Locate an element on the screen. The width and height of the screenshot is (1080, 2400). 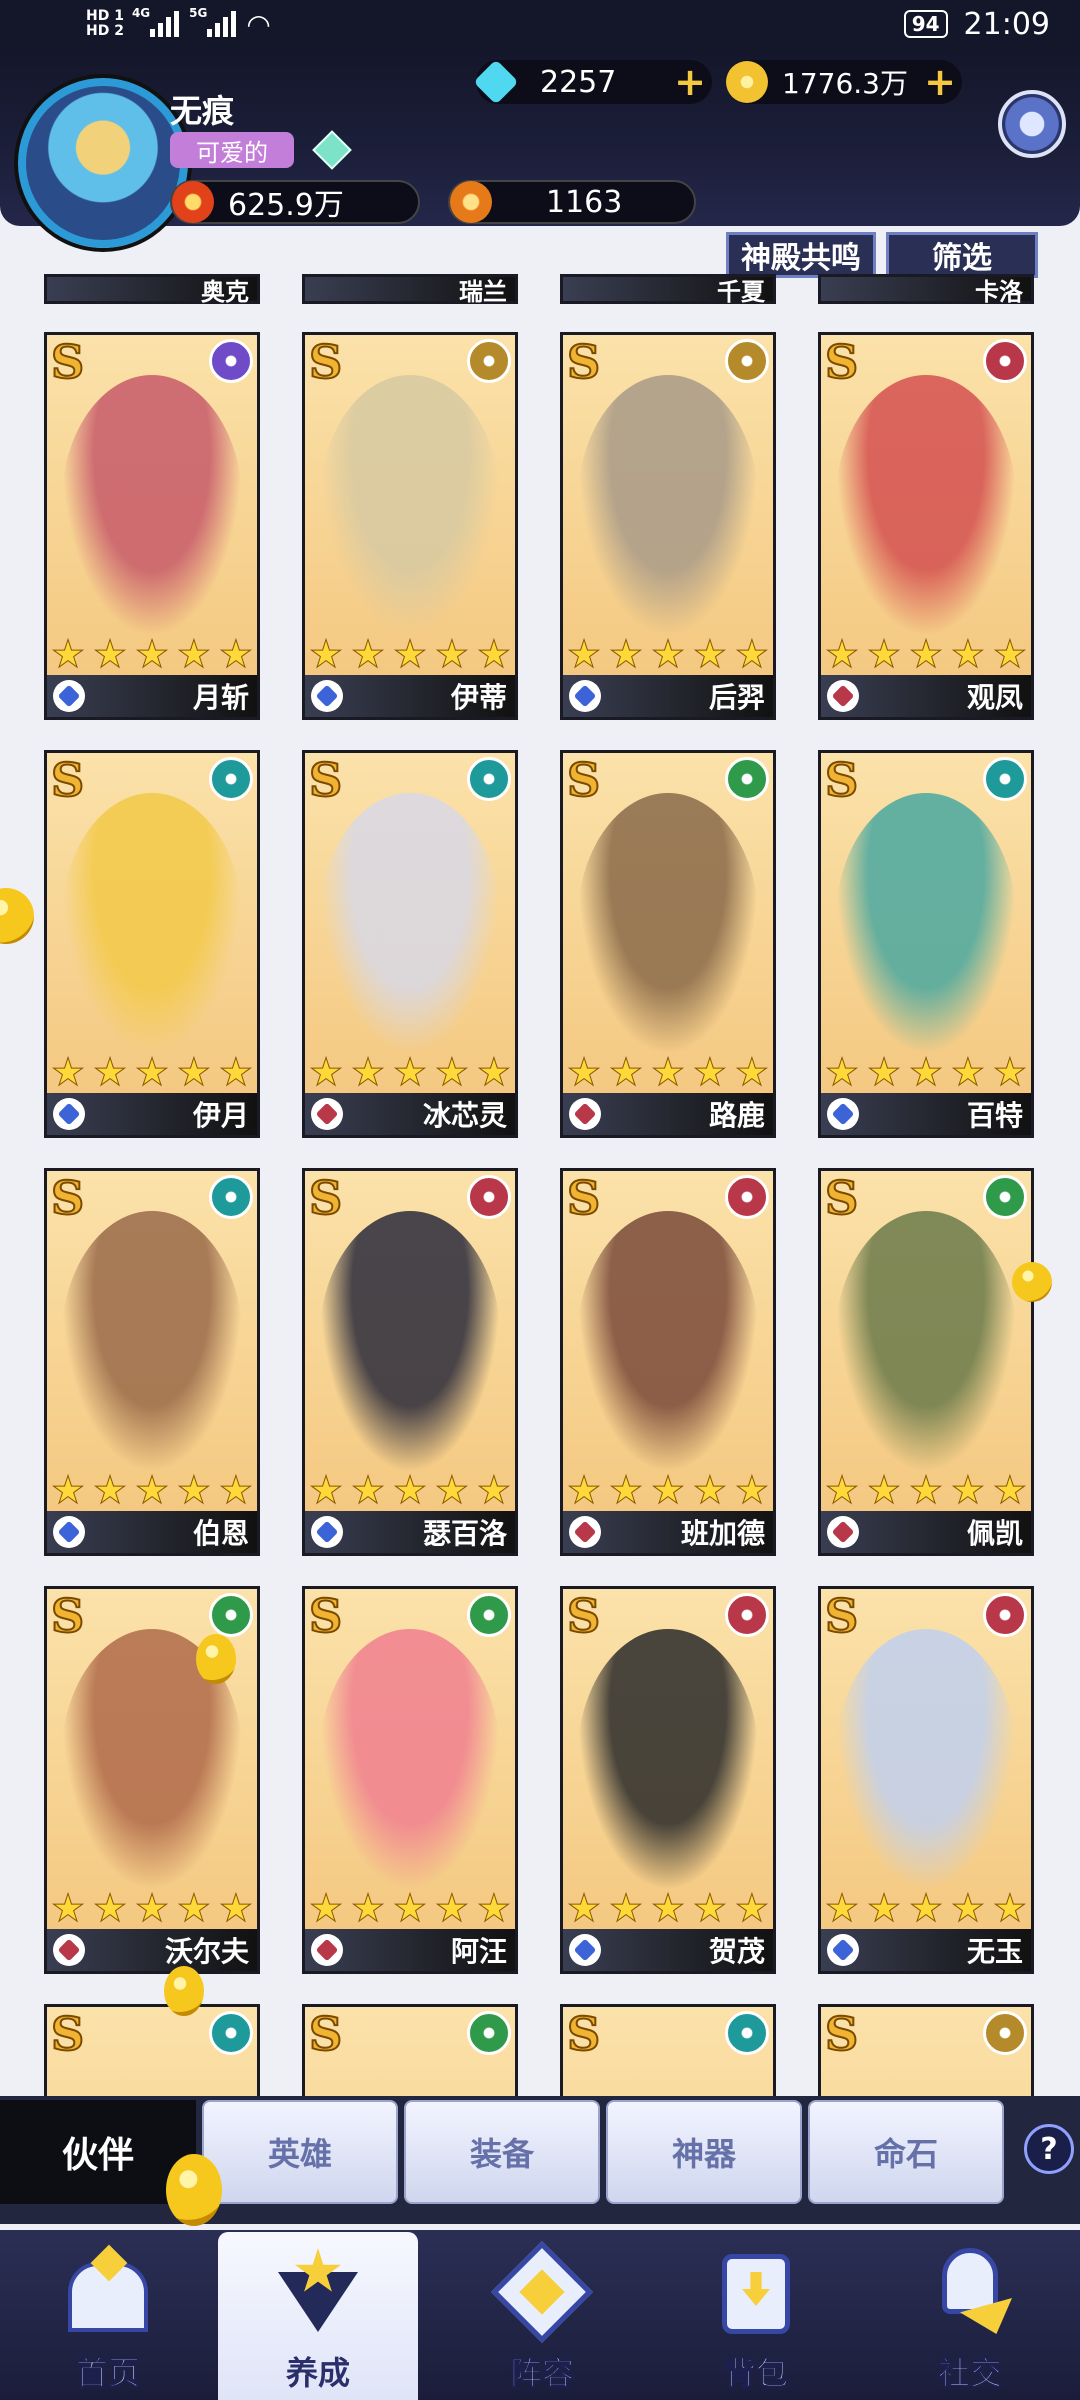
card-footer: 伊蒂 is located at coordinates (410, 696).